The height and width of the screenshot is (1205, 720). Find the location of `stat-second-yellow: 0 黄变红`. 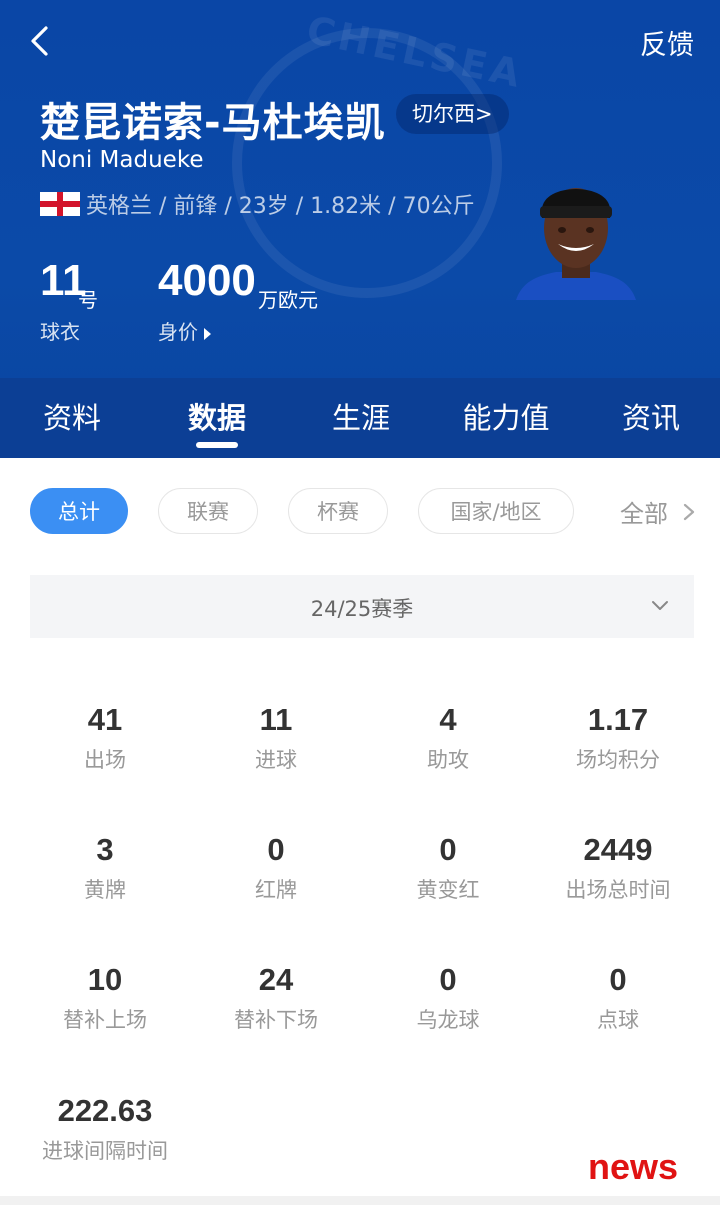

stat-second-yellow: 0 黄变红 is located at coordinates (448, 867).